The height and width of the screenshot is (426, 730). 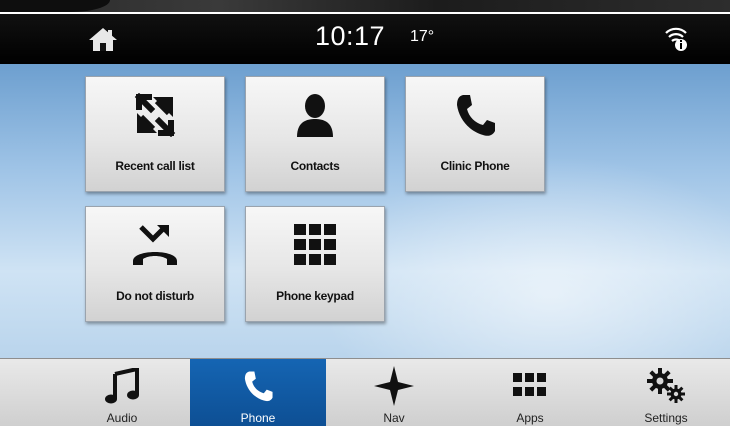 I want to click on contact-person-icon, so click(x=315, y=115).